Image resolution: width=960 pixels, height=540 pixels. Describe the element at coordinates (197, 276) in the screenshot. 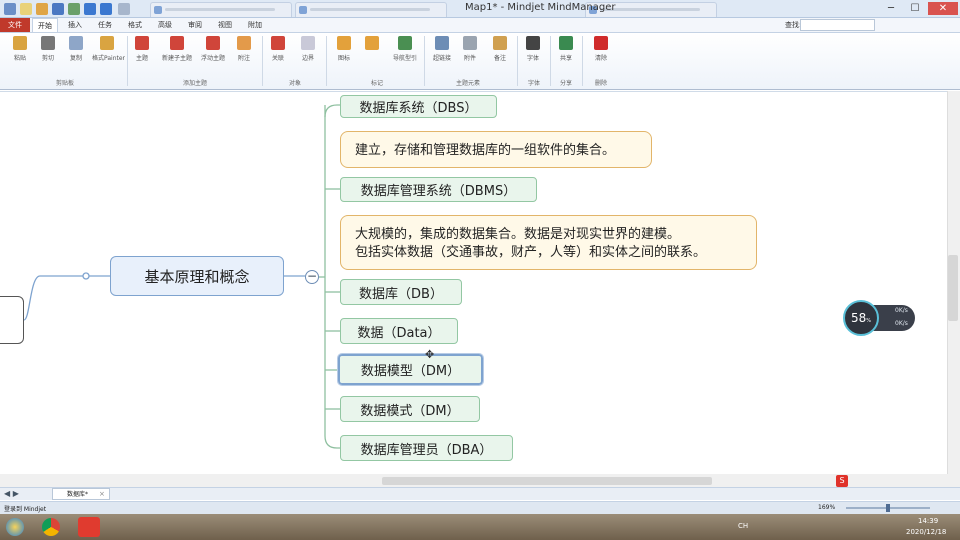

I see `main-topic: 基本原理和概念` at that location.